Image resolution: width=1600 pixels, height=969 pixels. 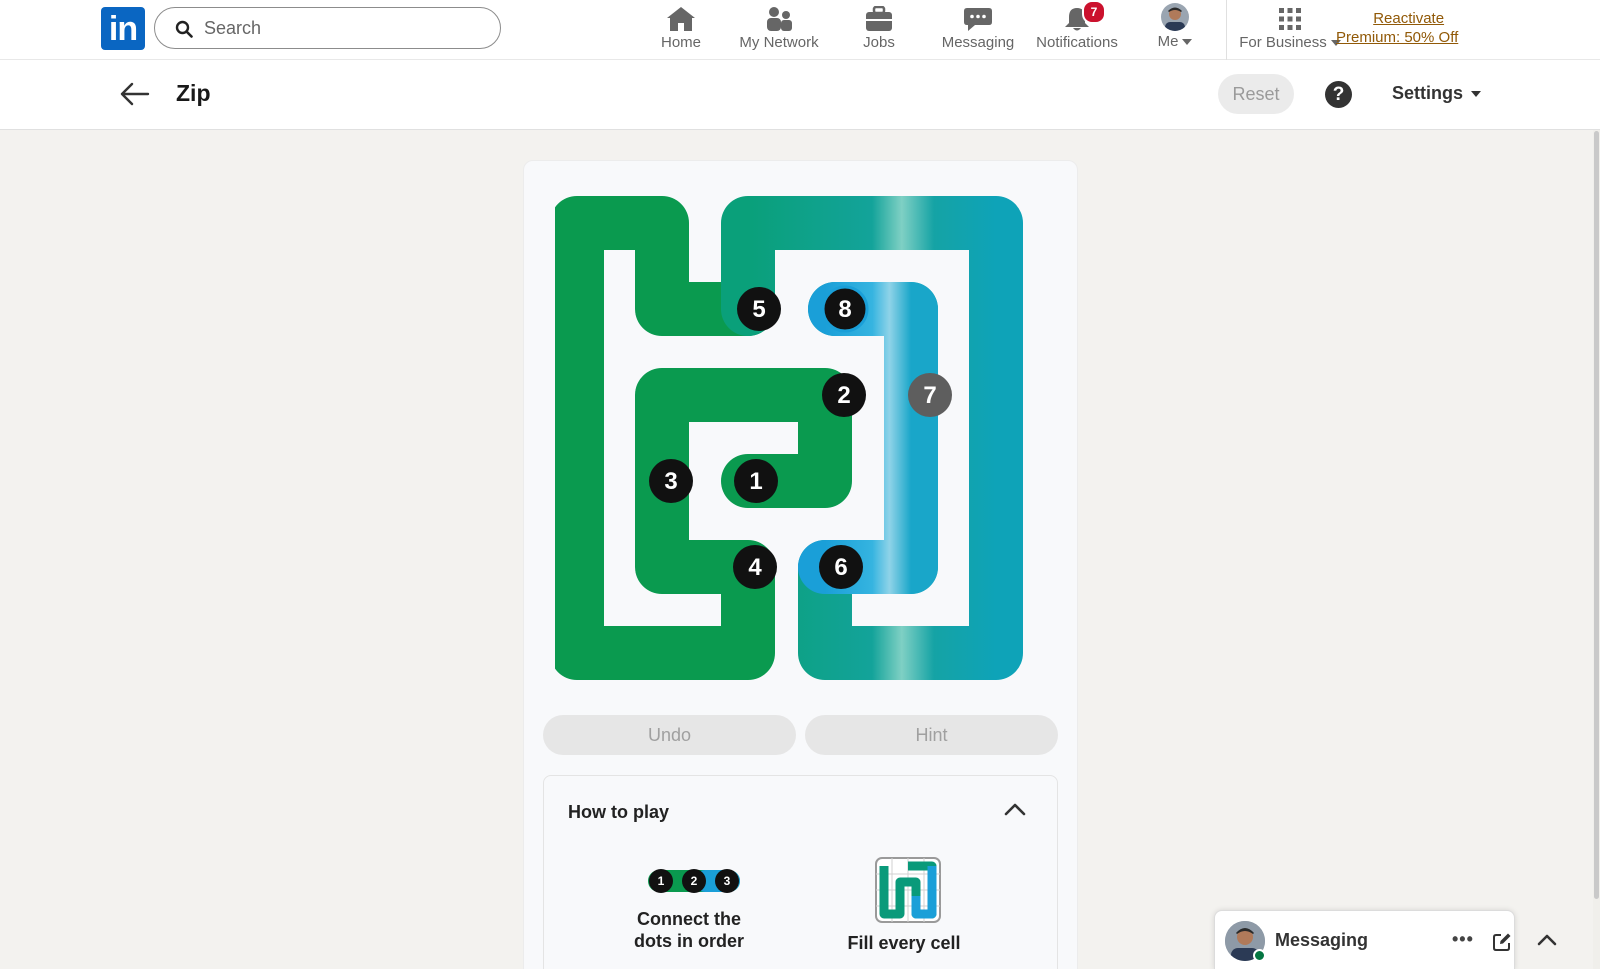 I want to click on nav-messaging: Messaging, so click(x=978, y=30).